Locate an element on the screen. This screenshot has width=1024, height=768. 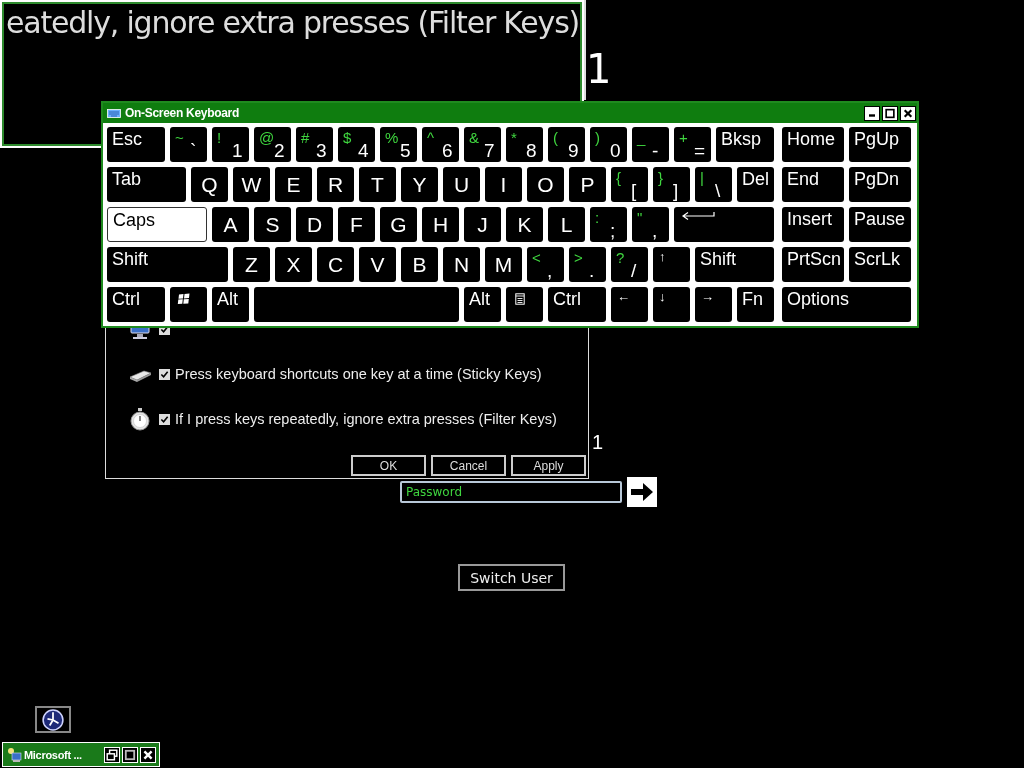
letter-key: R is located at coordinates (335, 184).